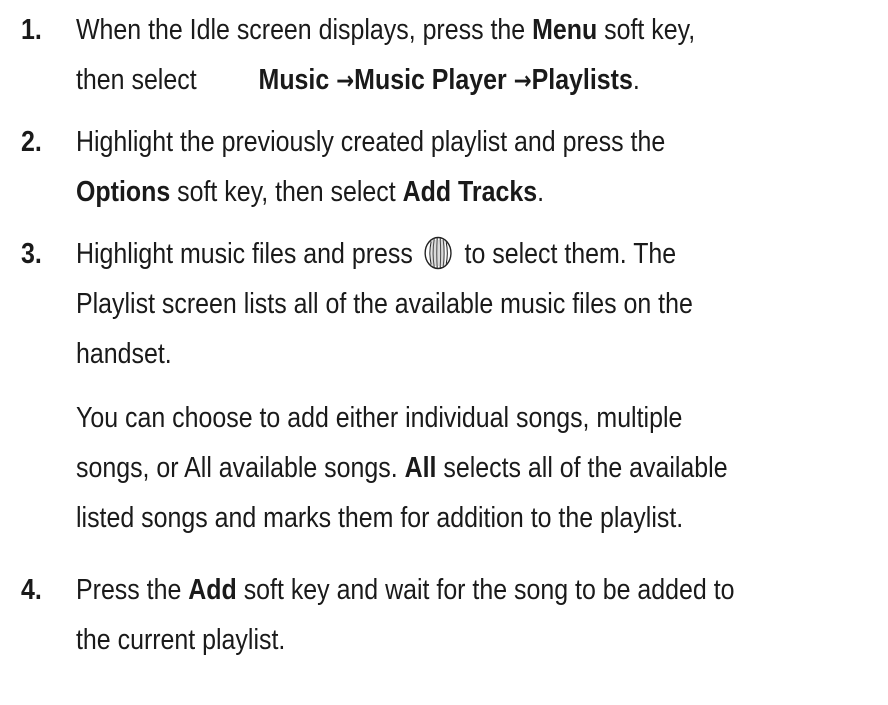 The width and height of the screenshot is (888, 705). What do you see at coordinates (286, 192) in the screenshot?
I see `text-run: soft key, then select` at bounding box center [286, 192].